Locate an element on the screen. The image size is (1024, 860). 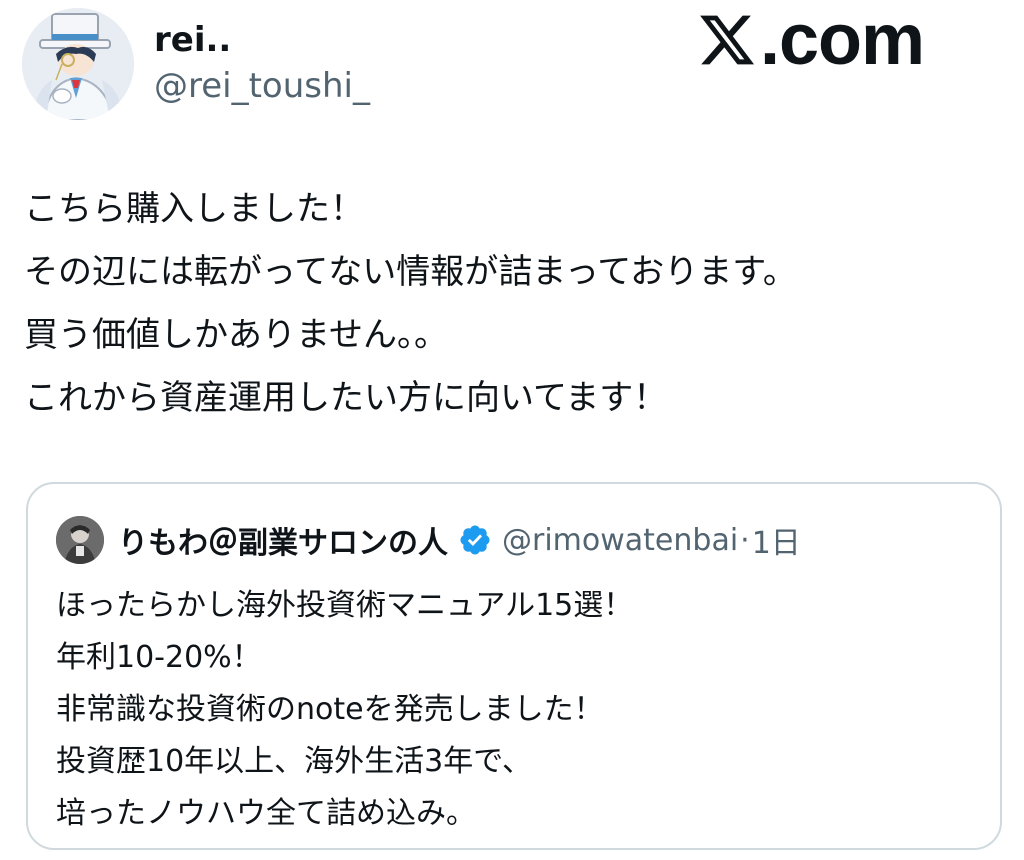
quoted-tweet-line: 培ったノウハウ全て詰め込み。 is located at coordinates (266, 813).